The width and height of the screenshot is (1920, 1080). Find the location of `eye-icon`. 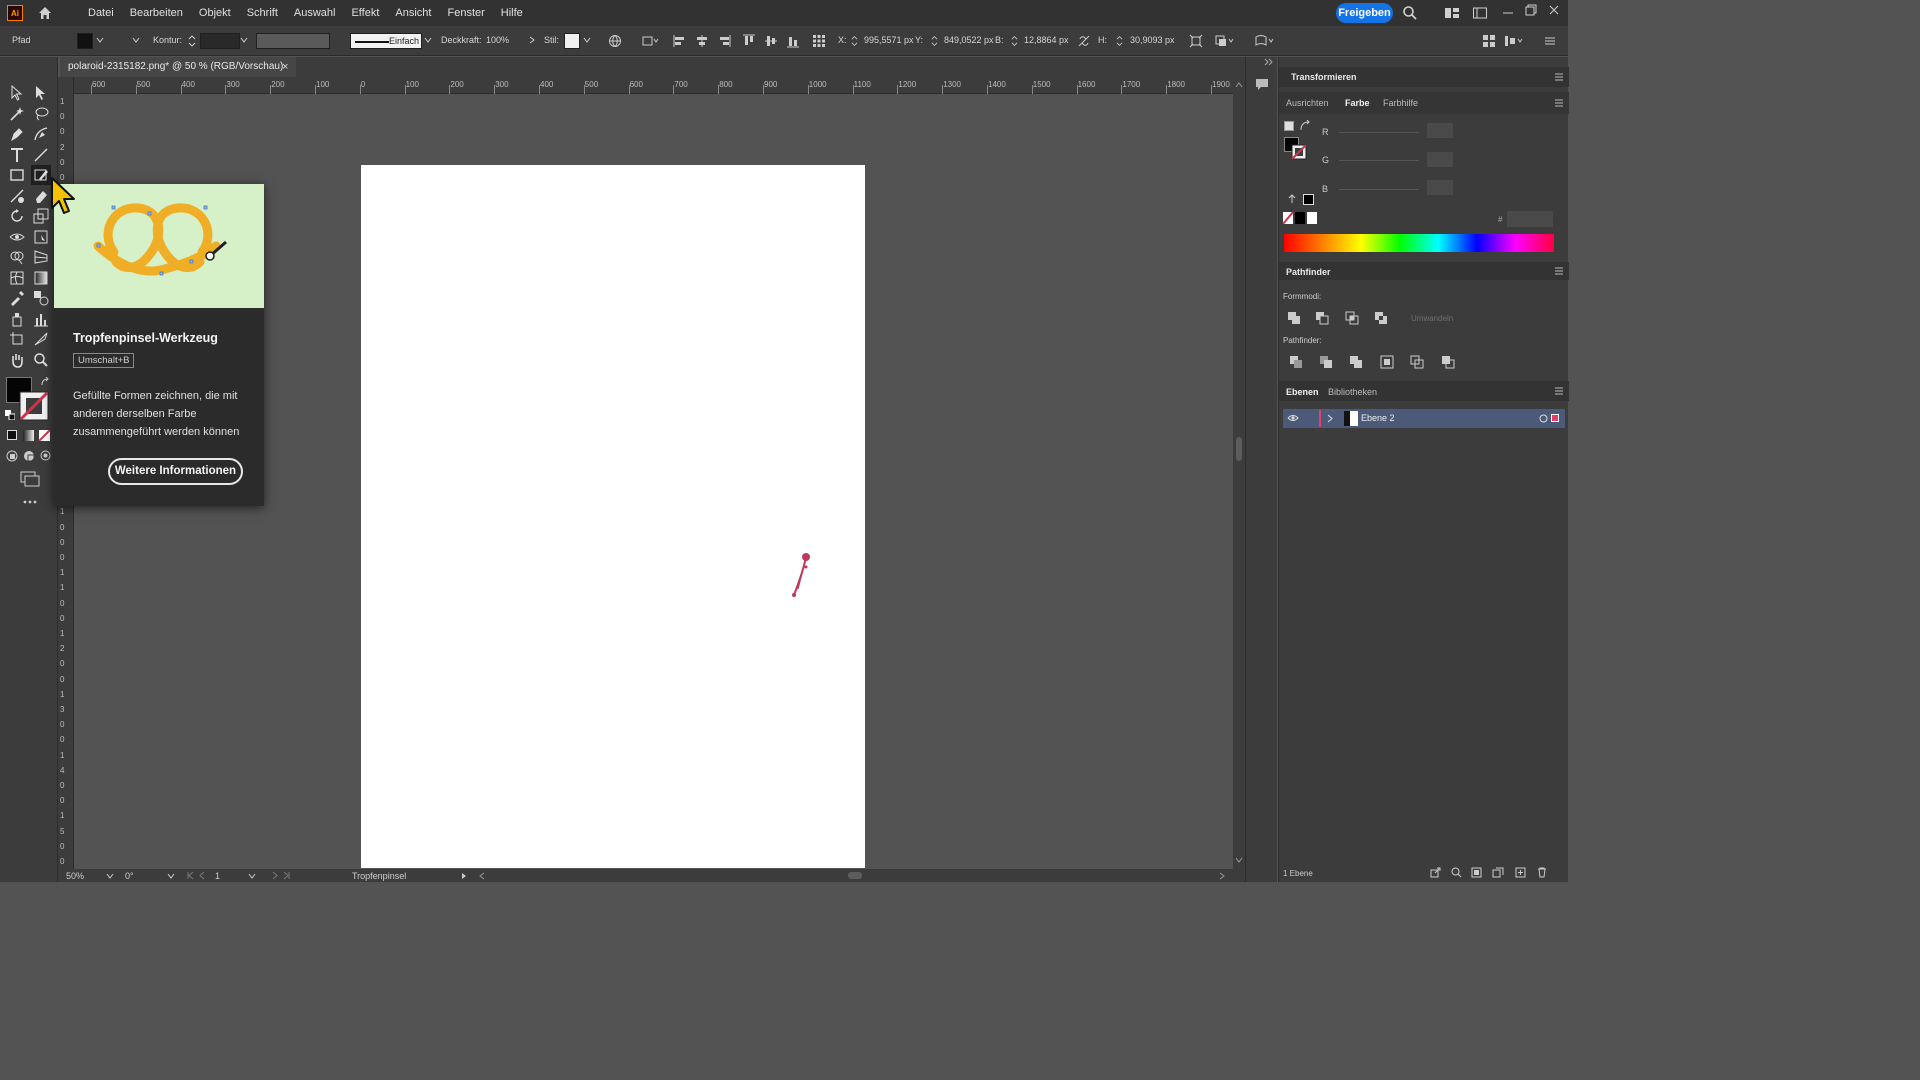

eye-icon is located at coordinates (1293, 418).